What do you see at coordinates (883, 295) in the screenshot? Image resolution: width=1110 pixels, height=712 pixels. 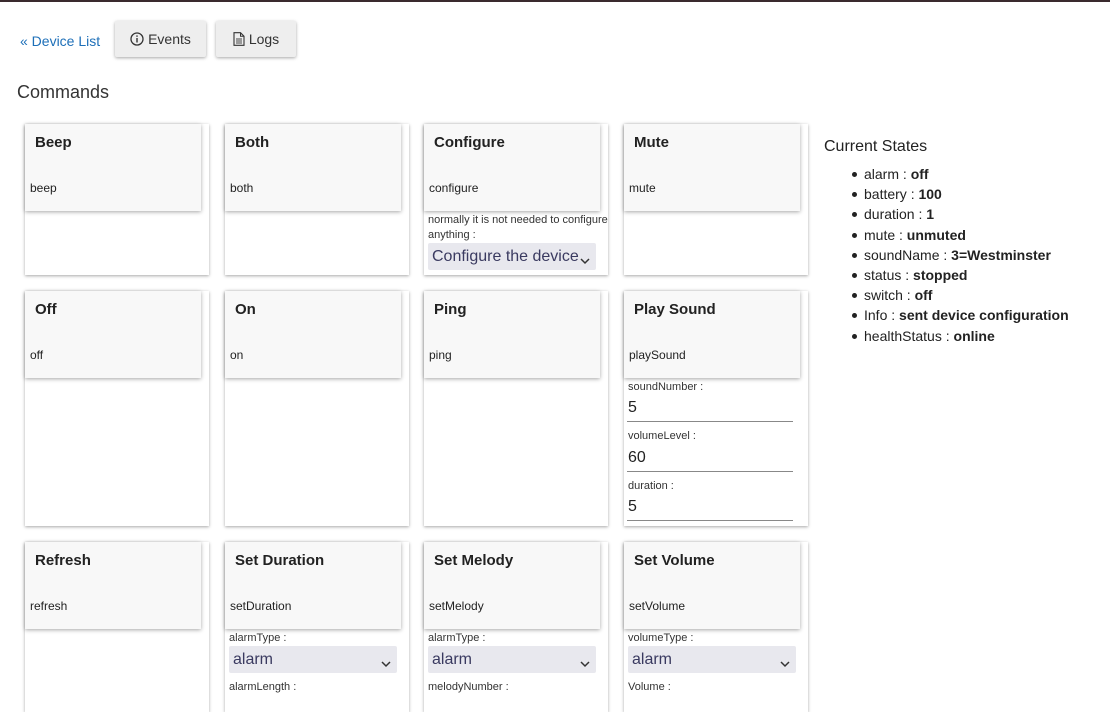 I see `state-name: switch` at bounding box center [883, 295].